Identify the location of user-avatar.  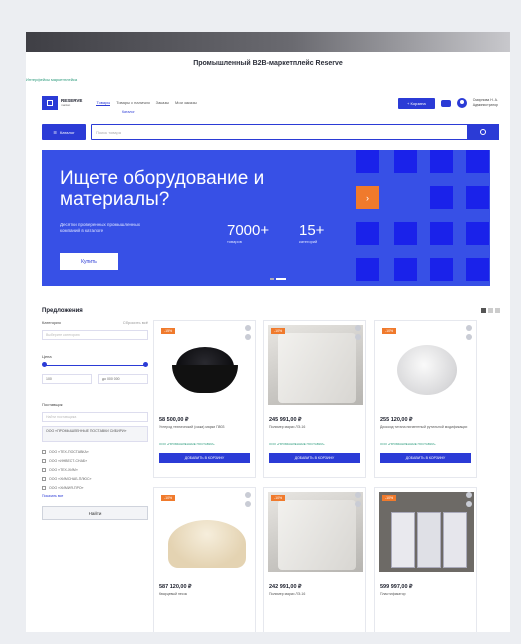
(461, 103).